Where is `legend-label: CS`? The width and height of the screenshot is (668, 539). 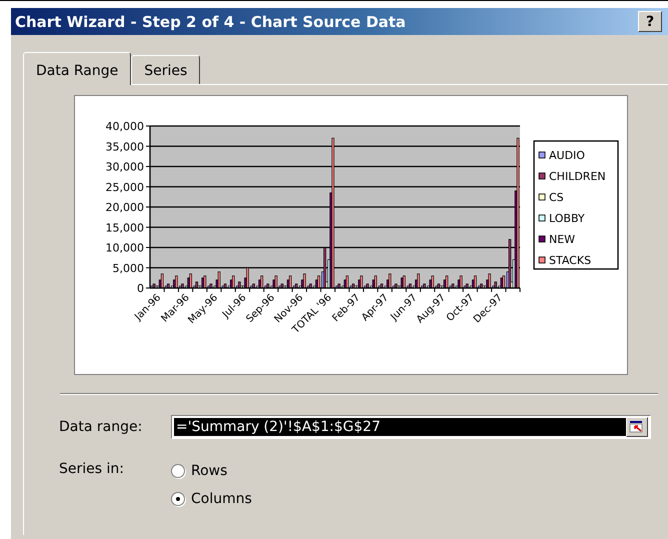
legend-label: CS is located at coordinates (556, 197).